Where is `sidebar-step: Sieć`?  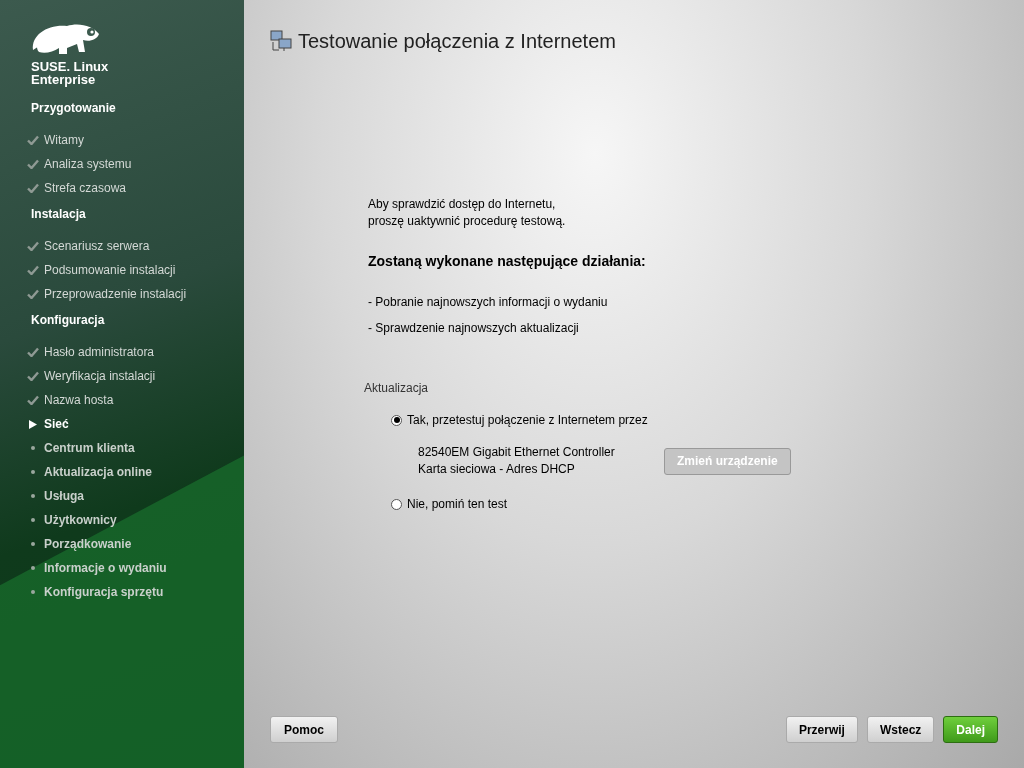 sidebar-step: Sieć is located at coordinates (135, 424).